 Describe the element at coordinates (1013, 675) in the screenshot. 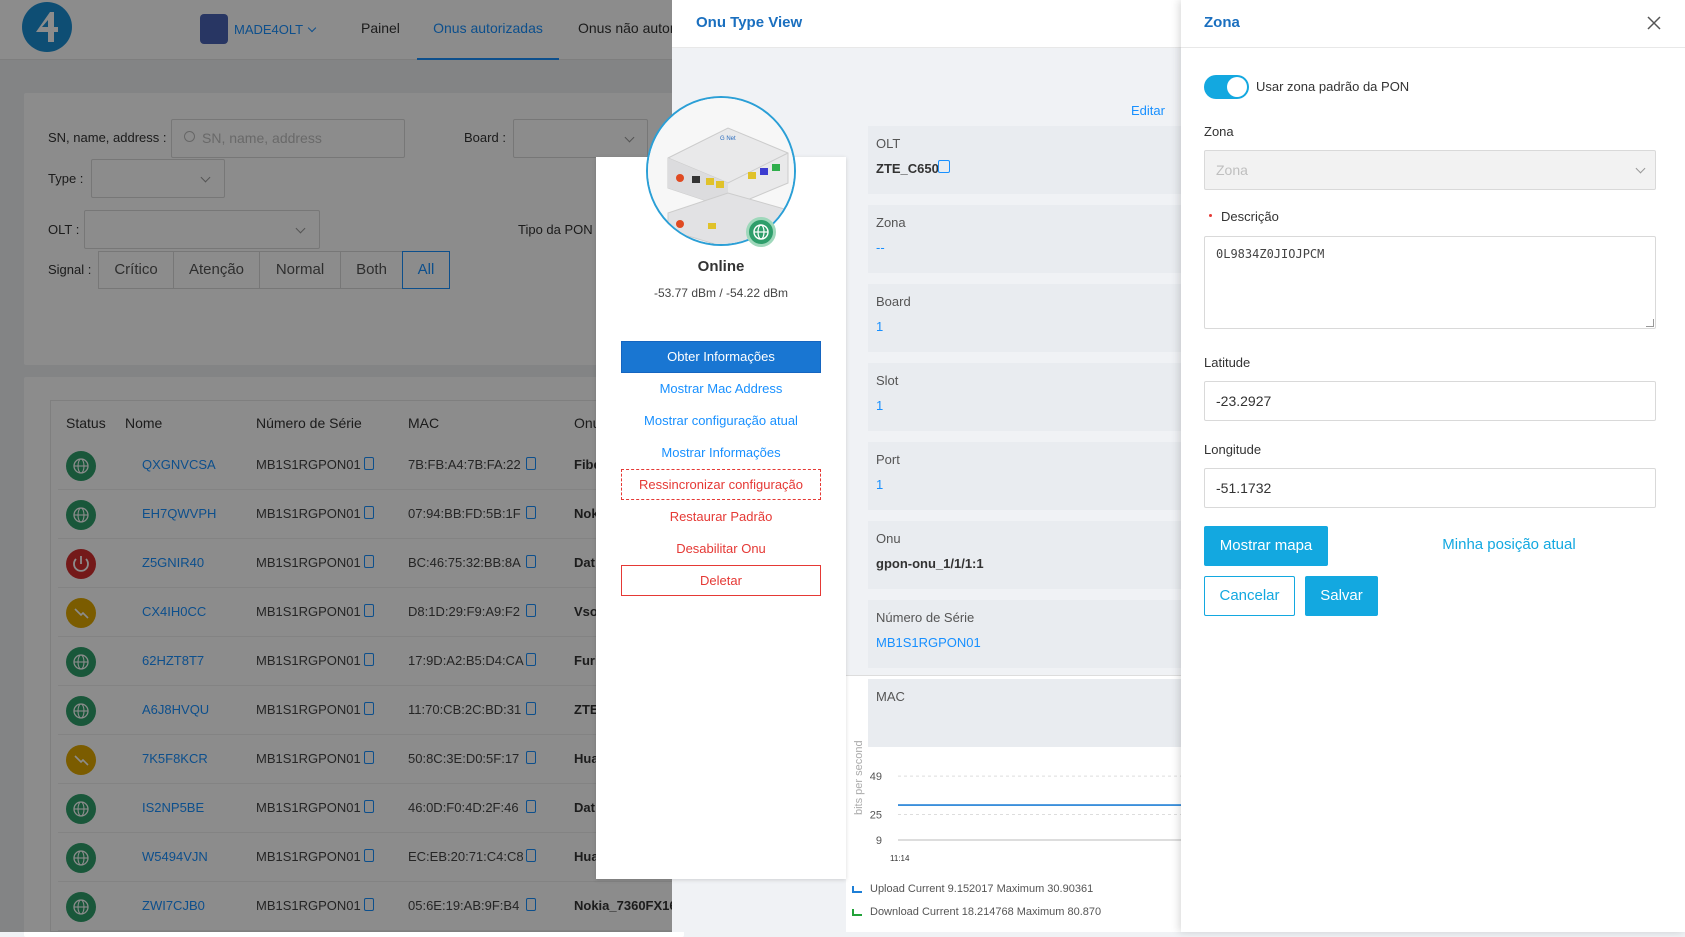

I see `divider` at that location.